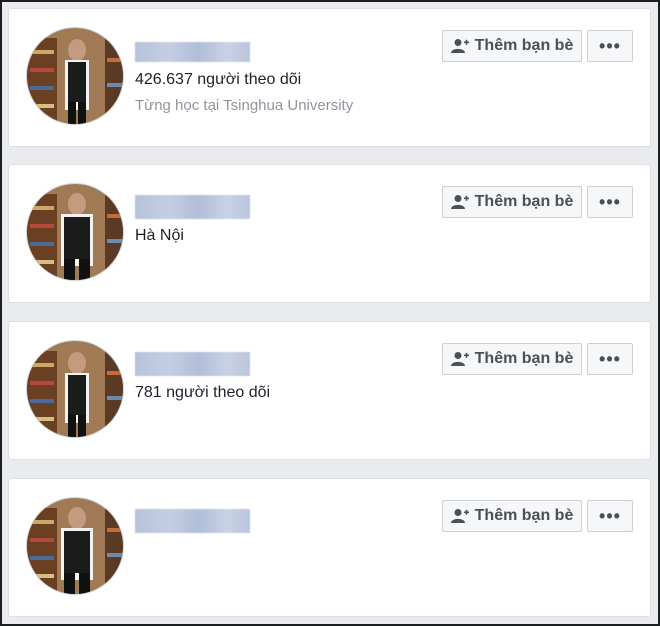 This screenshot has width=660, height=626. What do you see at coordinates (218, 79) in the screenshot?
I see `follower-count: 426.637 người theo dõi` at bounding box center [218, 79].